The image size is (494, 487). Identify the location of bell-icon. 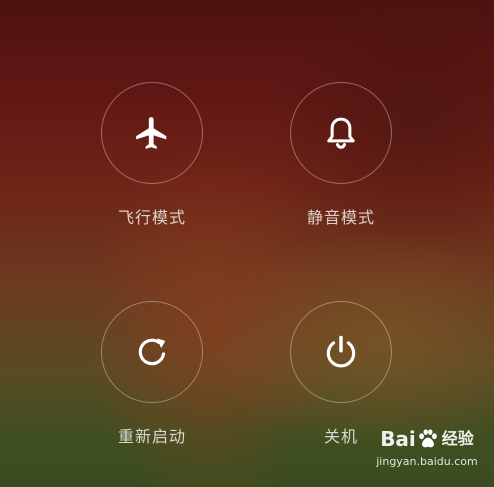
(341, 133).